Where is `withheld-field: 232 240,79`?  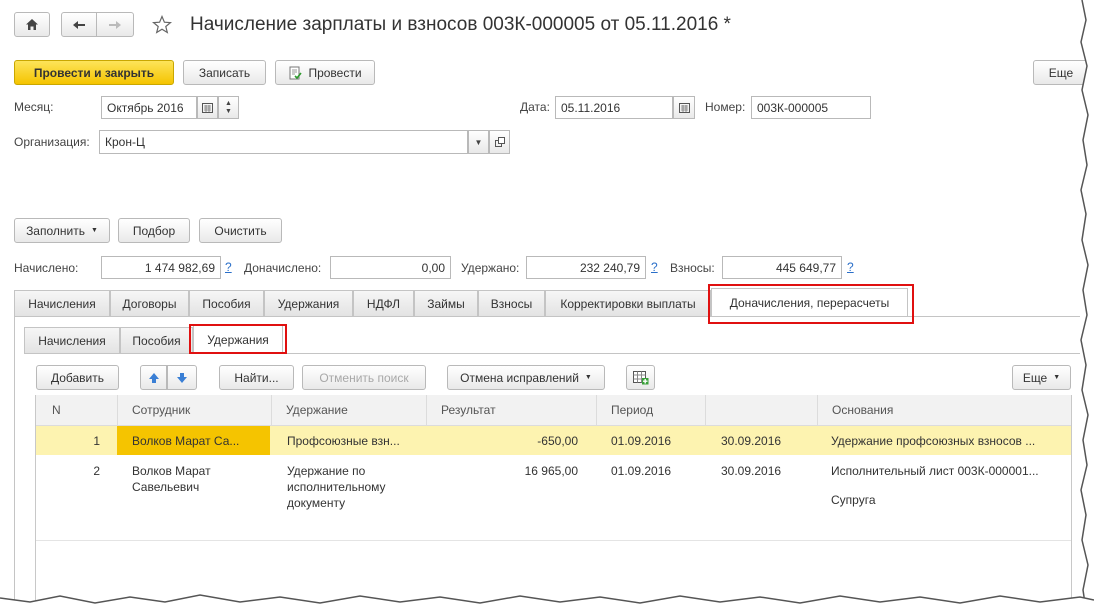 withheld-field: 232 240,79 is located at coordinates (586, 267).